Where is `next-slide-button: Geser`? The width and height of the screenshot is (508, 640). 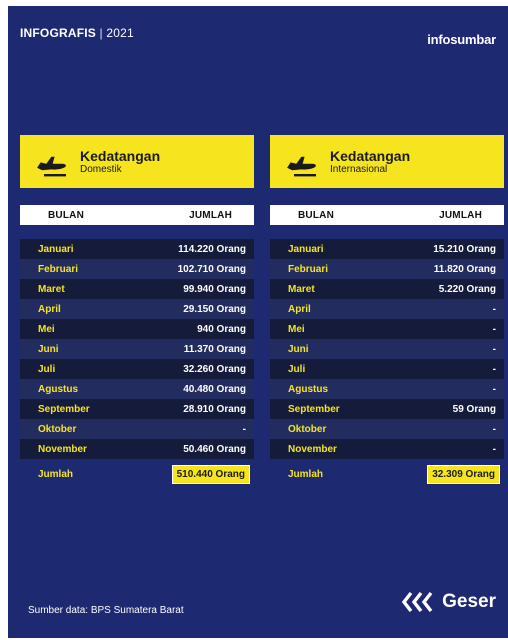
next-slide-button: Geser is located at coordinates (449, 602).